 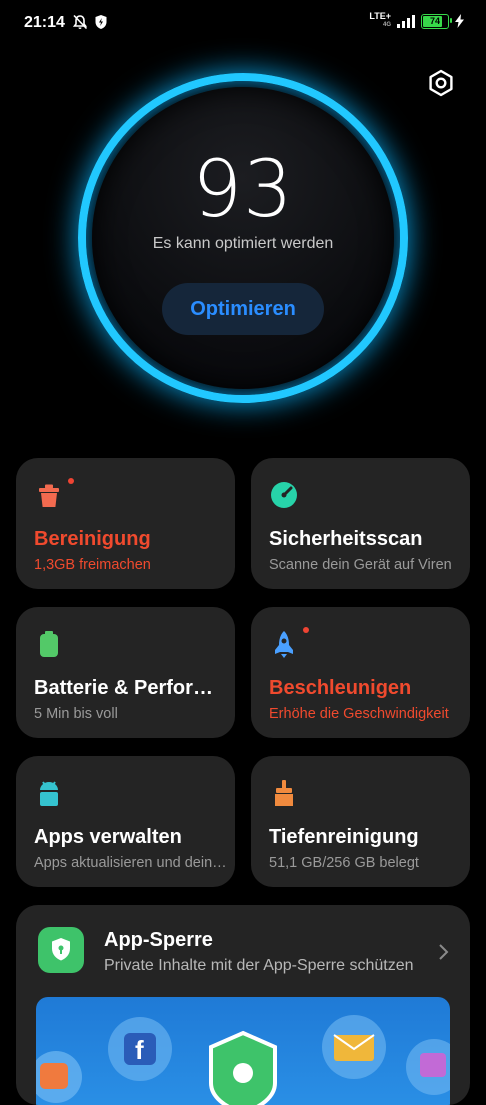 What do you see at coordinates (127, 688) in the screenshot?
I see `card-title: Batterie & Performance` at bounding box center [127, 688].